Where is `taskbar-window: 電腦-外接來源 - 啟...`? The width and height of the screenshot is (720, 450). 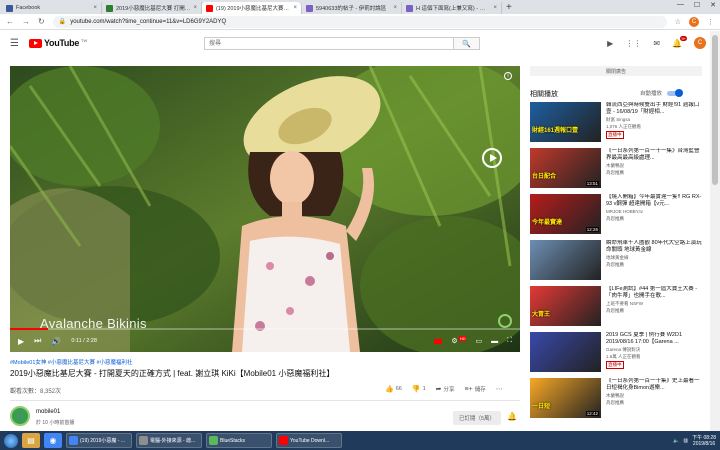
taskbar-window: 電腦-外接來源 - 啟... is located at coordinates (169, 440).